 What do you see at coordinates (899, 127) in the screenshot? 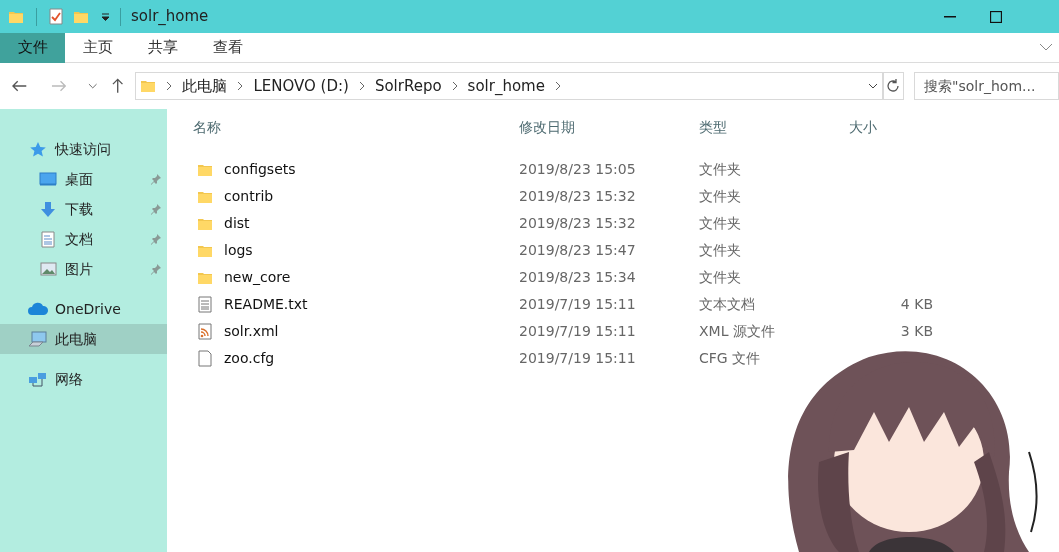
I see `column-header: 大小` at bounding box center [899, 127].